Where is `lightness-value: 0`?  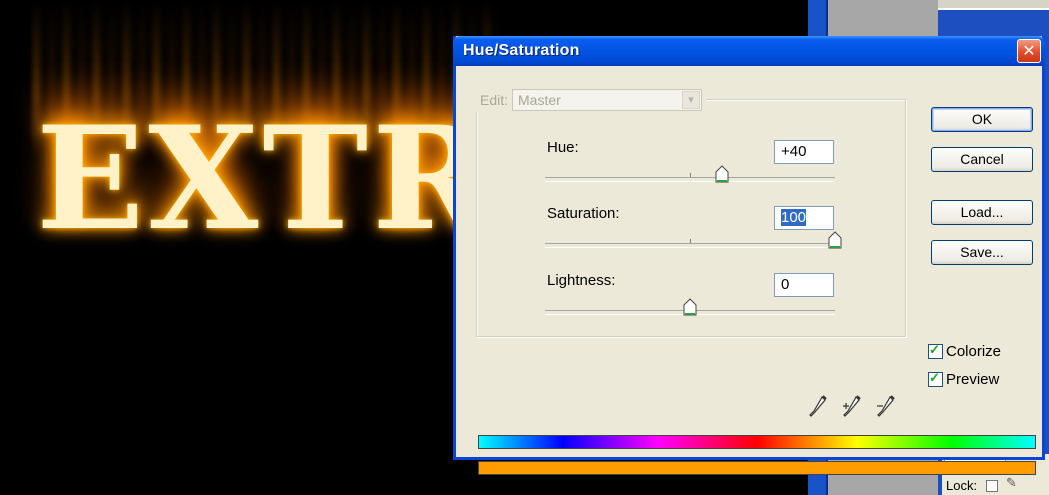 lightness-value: 0 is located at coordinates (785, 284).